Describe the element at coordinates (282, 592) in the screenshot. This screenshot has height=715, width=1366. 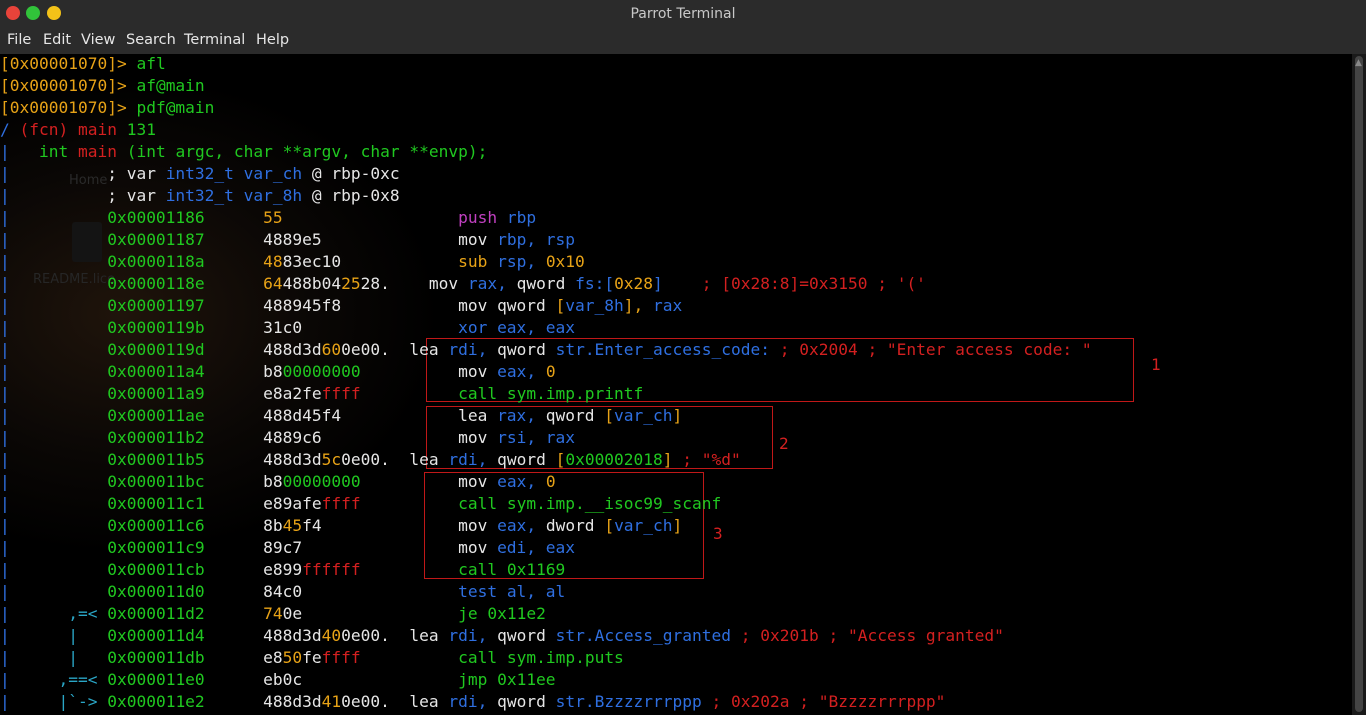
I see `terminal-line: | 0x000011d0 84c0 test al, al` at that location.